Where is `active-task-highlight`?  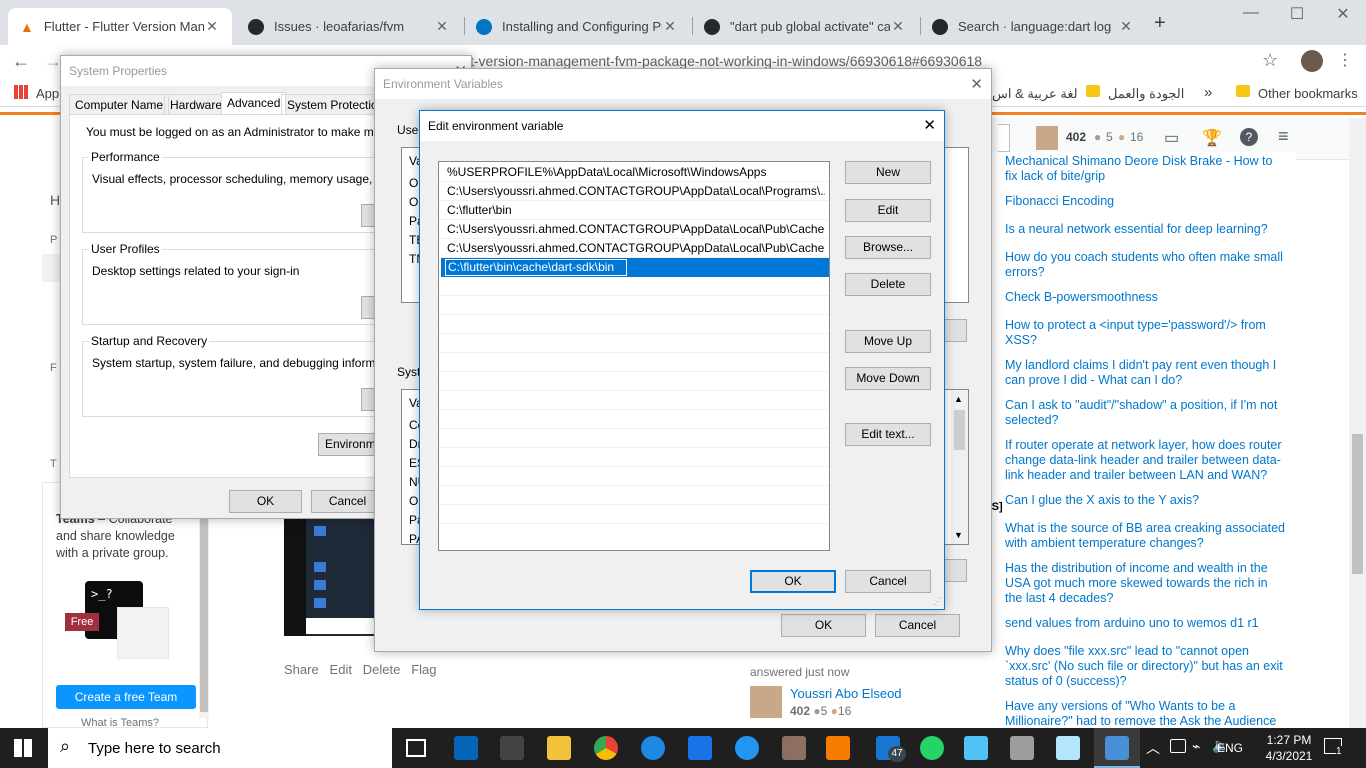 active-task-highlight is located at coordinates (1117, 748).